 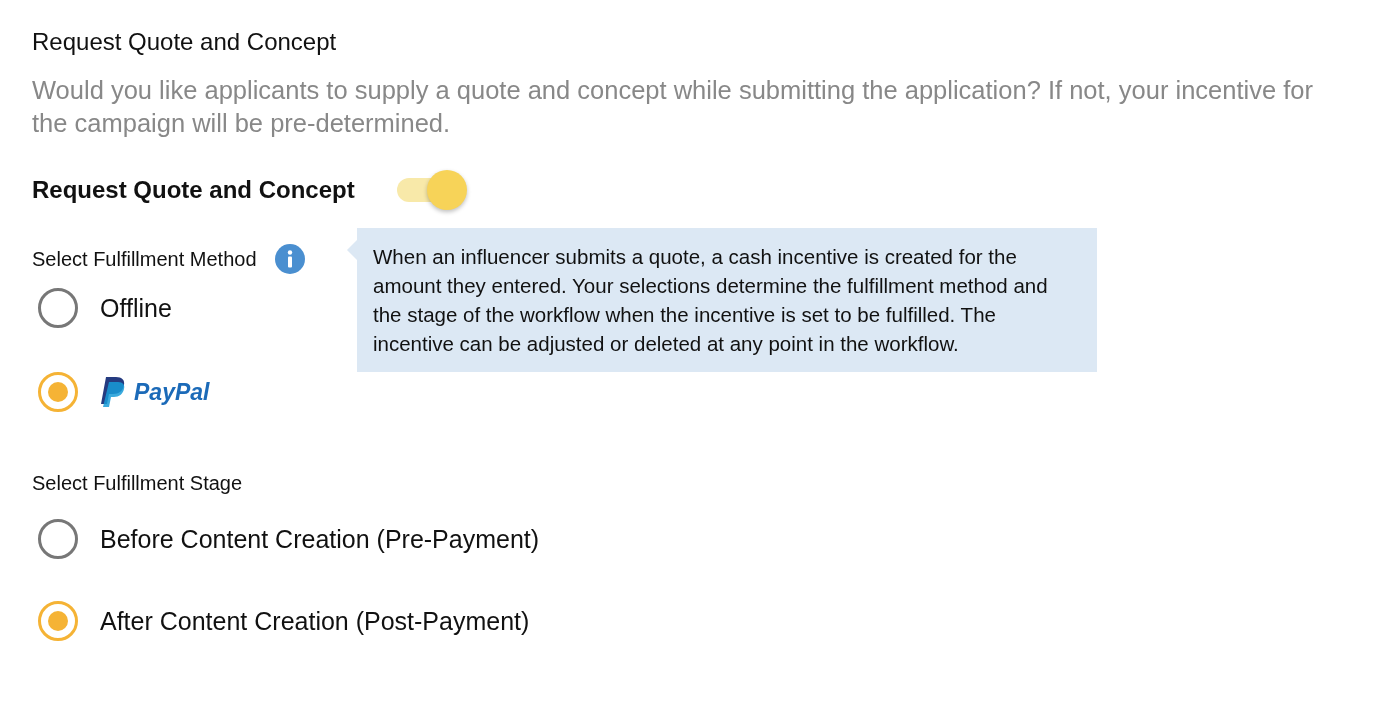 What do you see at coordinates (315, 621) in the screenshot?
I see `option-label: After Content Creation (Post-Payment)` at bounding box center [315, 621].